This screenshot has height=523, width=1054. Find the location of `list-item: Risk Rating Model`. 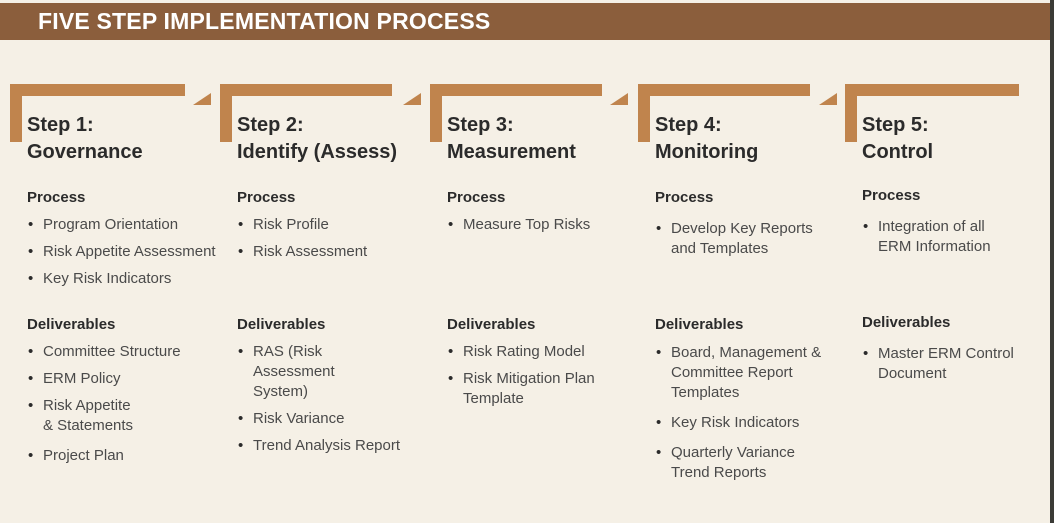

list-item: Risk Rating Model is located at coordinates (537, 352).